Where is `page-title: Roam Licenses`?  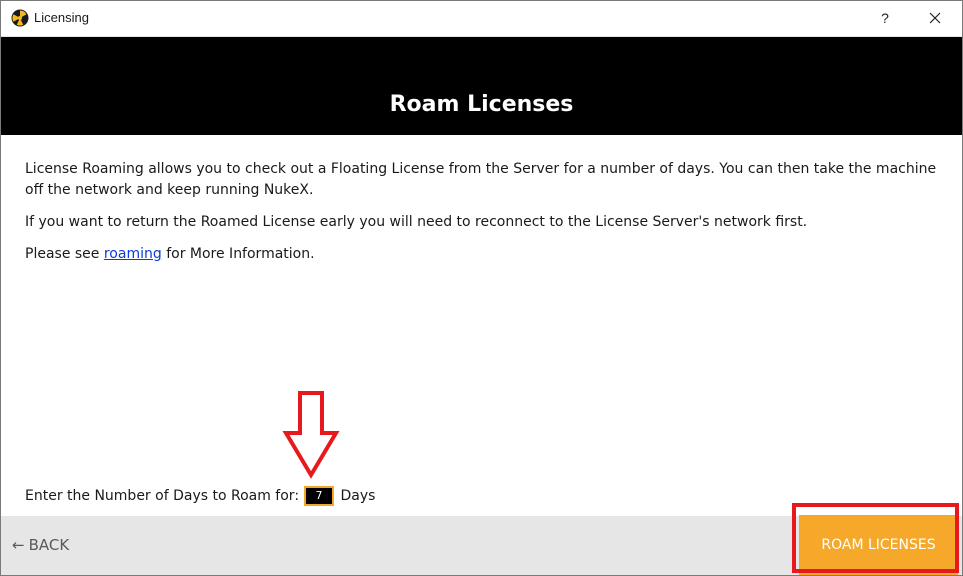 page-title: Roam Licenses is located at coordinates (481, 104).